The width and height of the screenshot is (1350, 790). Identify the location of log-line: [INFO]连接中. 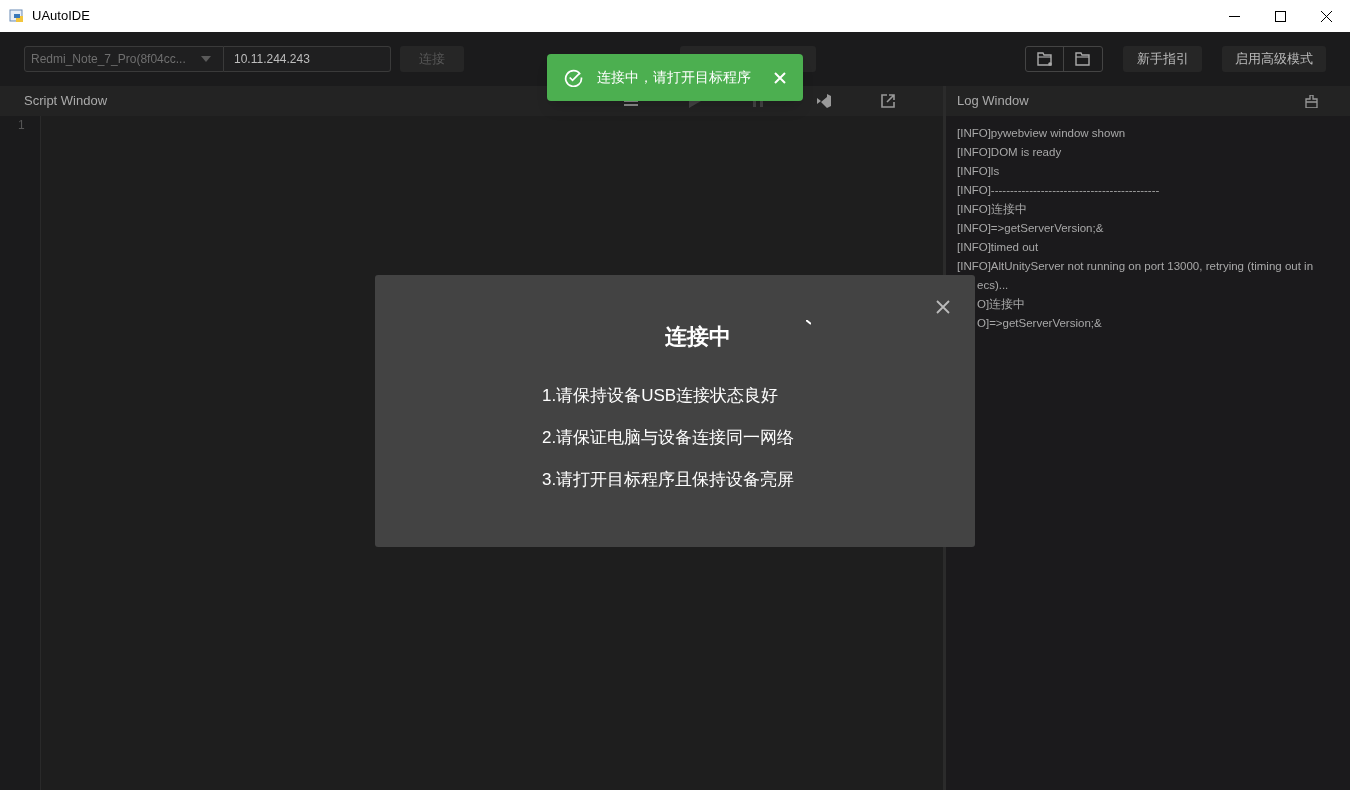
(992, 209).